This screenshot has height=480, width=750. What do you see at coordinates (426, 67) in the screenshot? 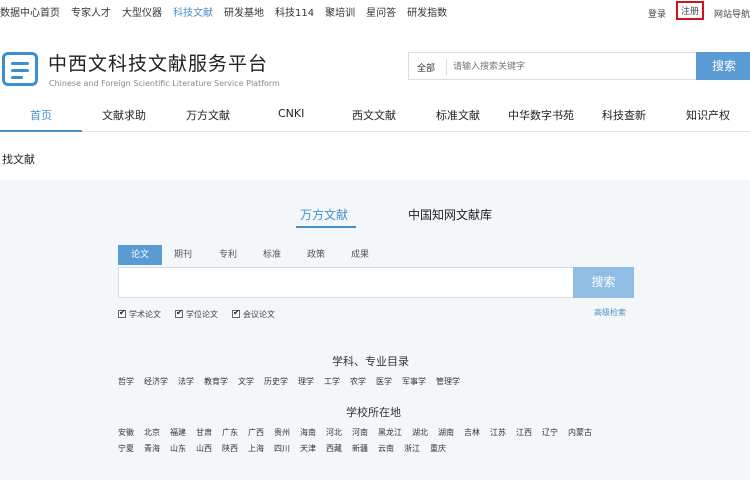
I see `search-scope-select: 全部` at bounding box center [426, 67].